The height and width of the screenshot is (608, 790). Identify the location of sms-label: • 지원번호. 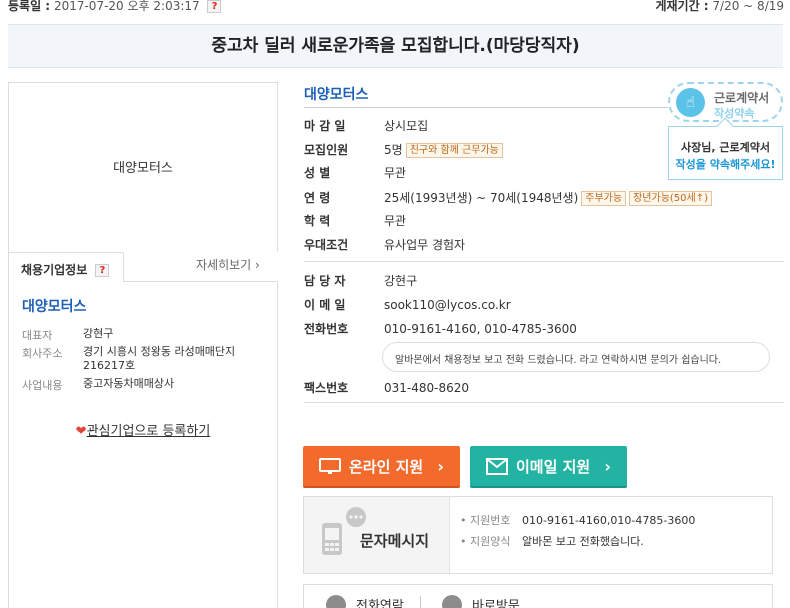
(485, 520).